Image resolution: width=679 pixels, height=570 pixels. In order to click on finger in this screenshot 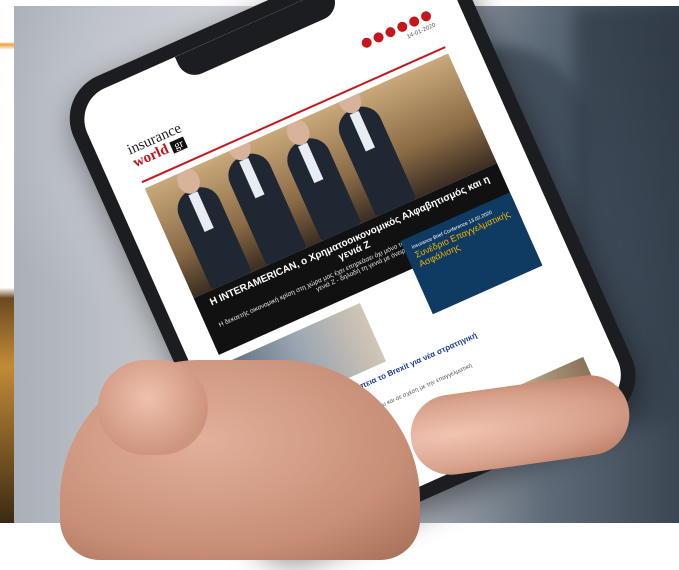, I will do `click(153, 407)`.